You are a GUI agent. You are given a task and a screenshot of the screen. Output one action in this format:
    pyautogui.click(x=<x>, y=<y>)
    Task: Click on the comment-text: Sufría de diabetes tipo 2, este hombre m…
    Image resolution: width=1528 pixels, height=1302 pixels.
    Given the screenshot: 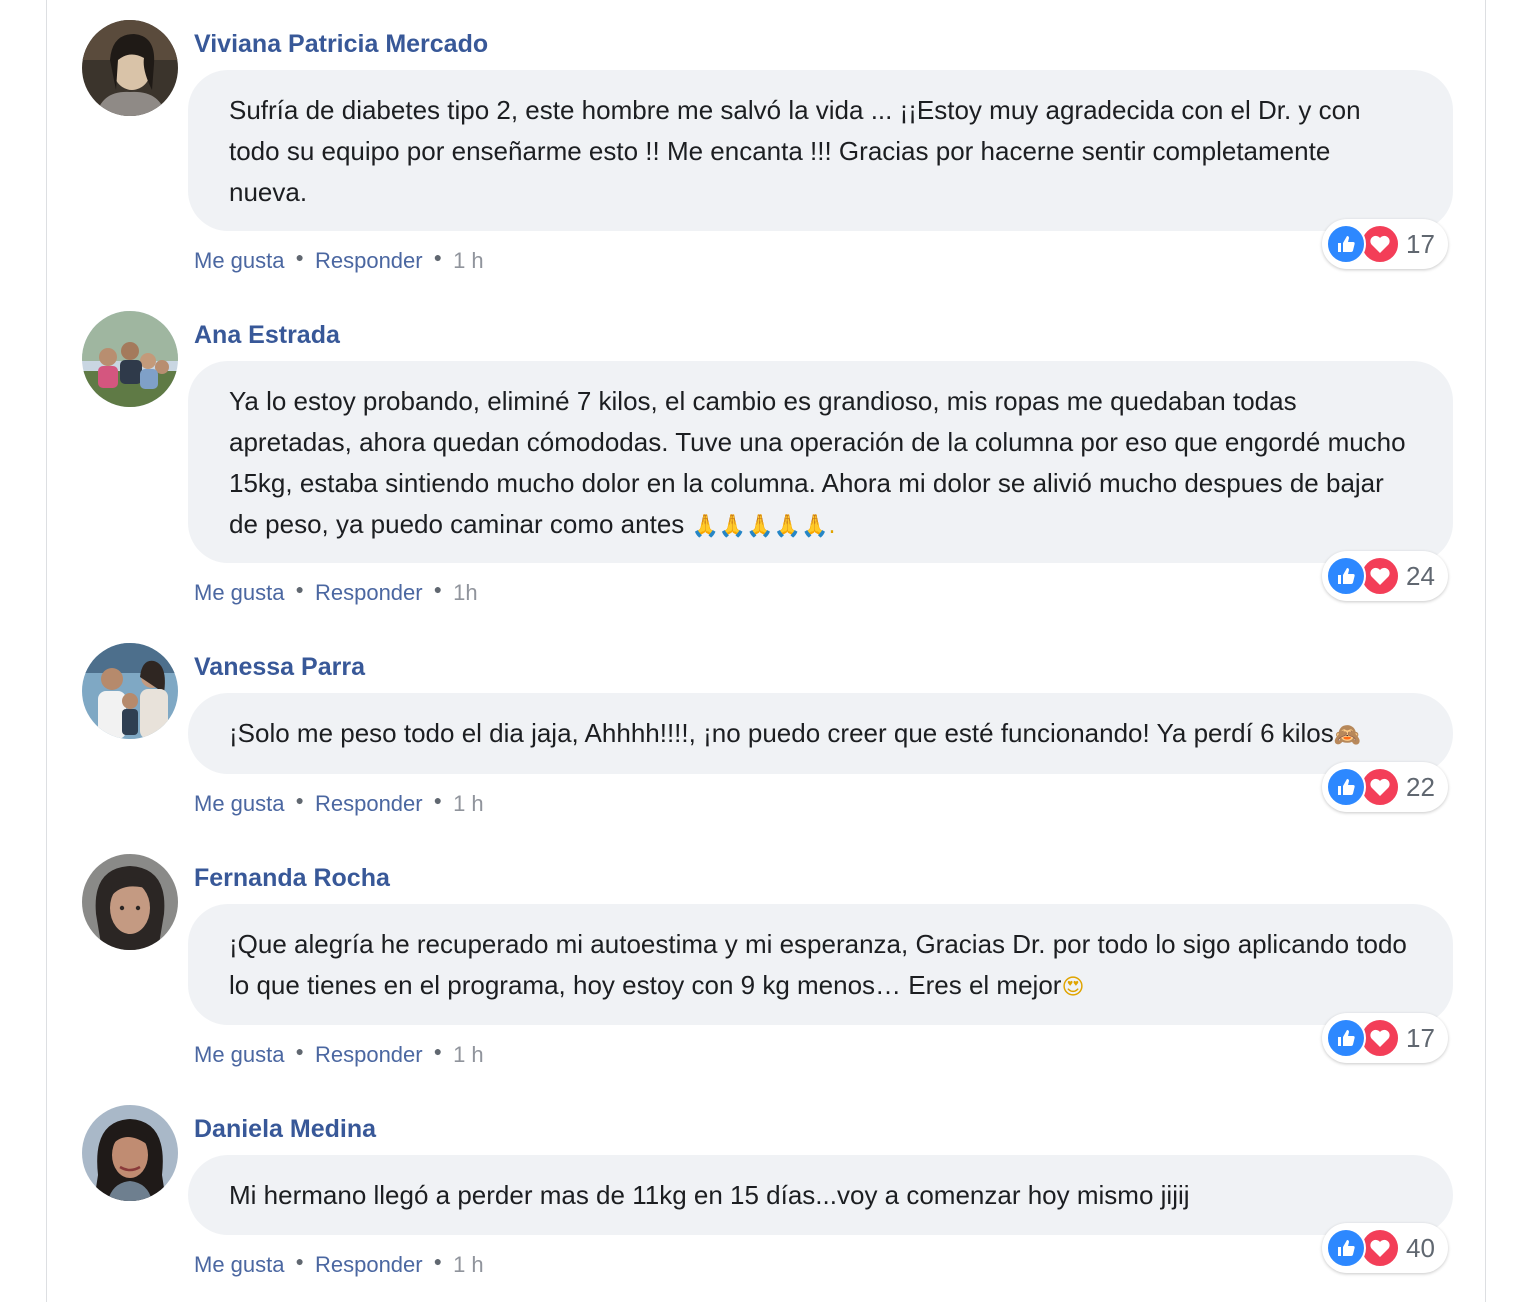 What is the action you would take?
    pyautogui.click(x=795, y=151)
    